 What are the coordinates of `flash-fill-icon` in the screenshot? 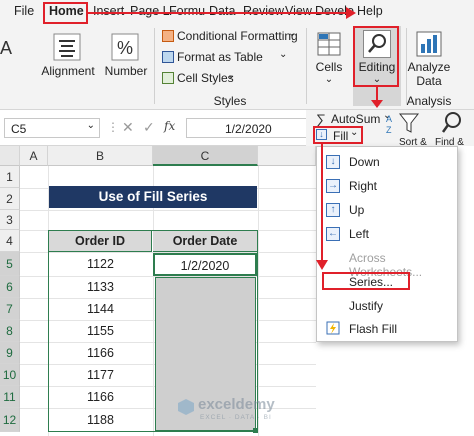 It's located at (333, 328).